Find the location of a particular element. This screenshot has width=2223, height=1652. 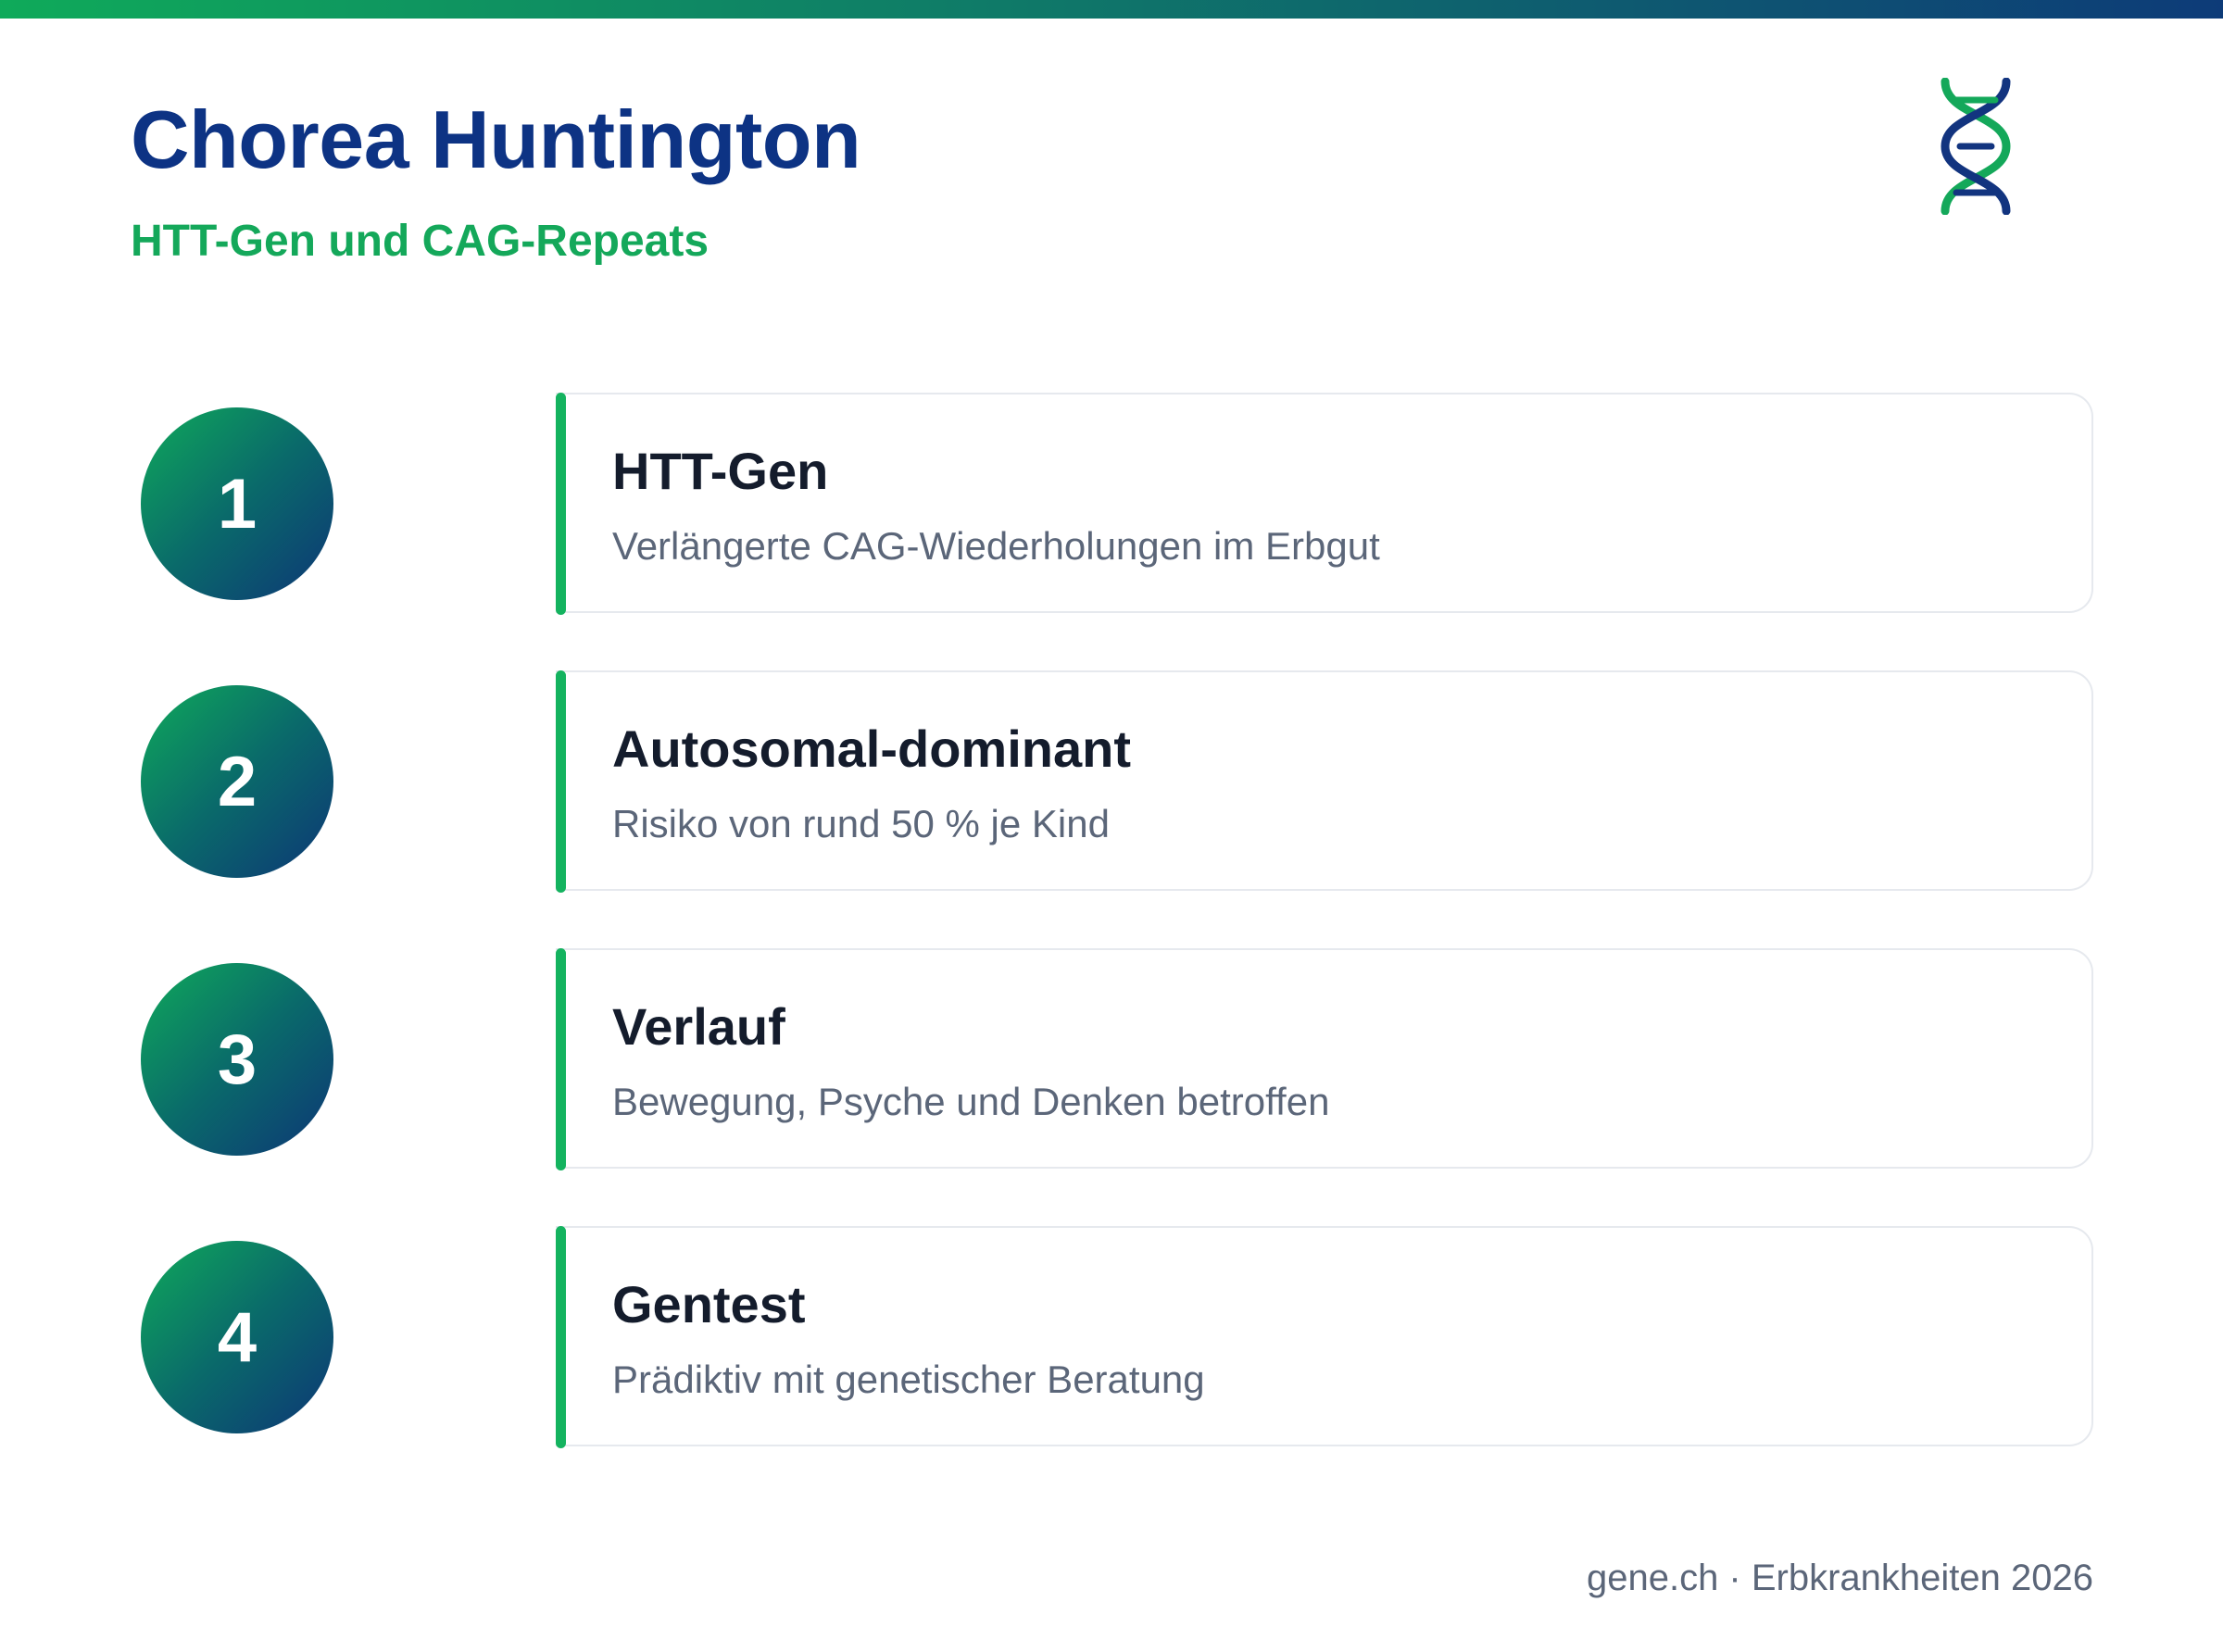

step-number-badge: 3 is located at coordinates (237, 1059).